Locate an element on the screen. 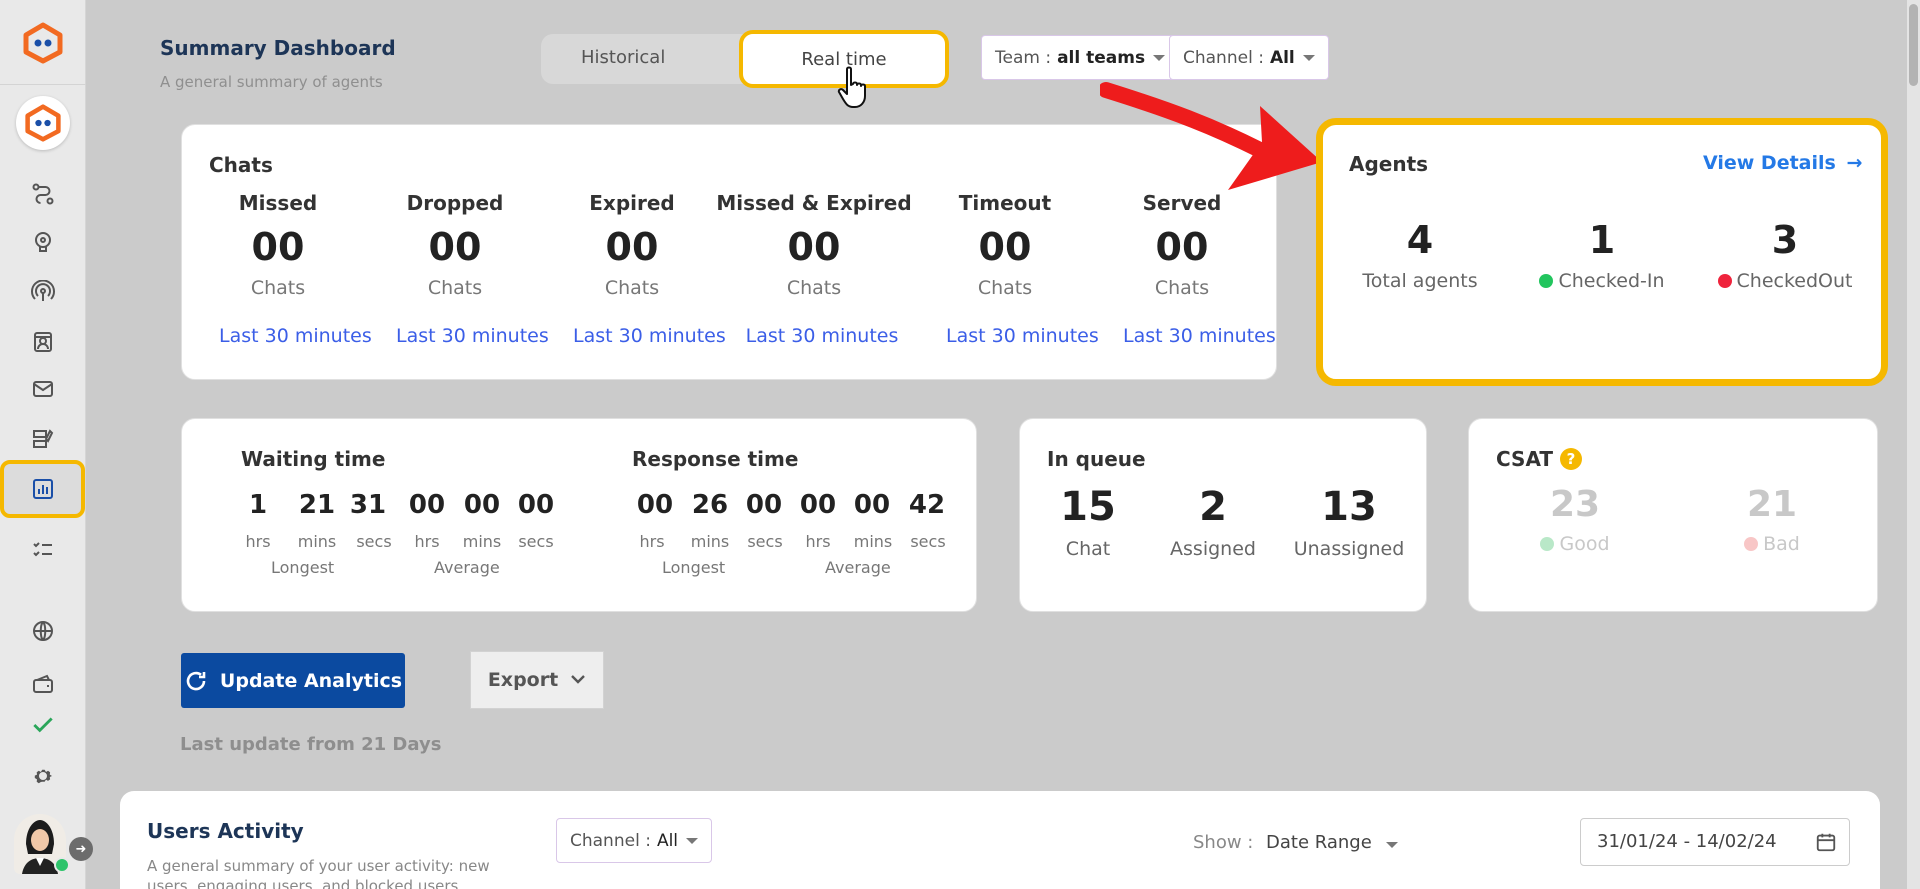 Image resolution: width=1920 pixels, height=889 pixels. stat-label: Missed is located at coordinates (278, 203).